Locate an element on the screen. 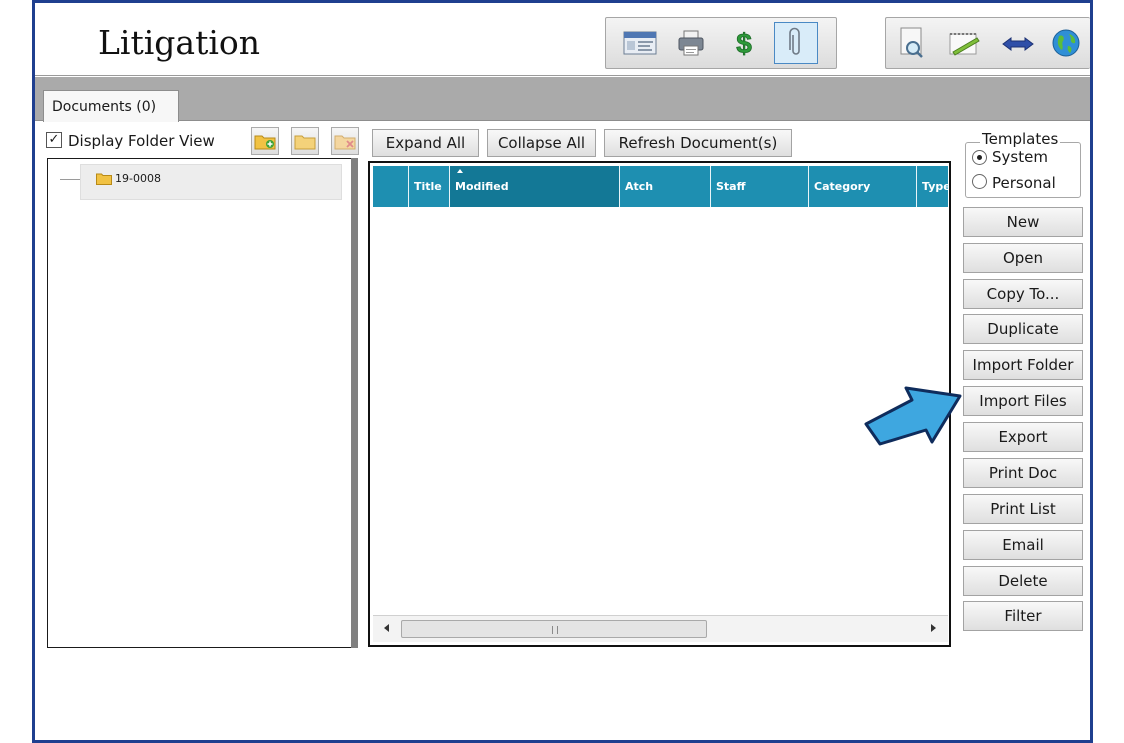 The image size is (1124, 743). dollar-sign-icon: $ is located at coordinates (744, 43).